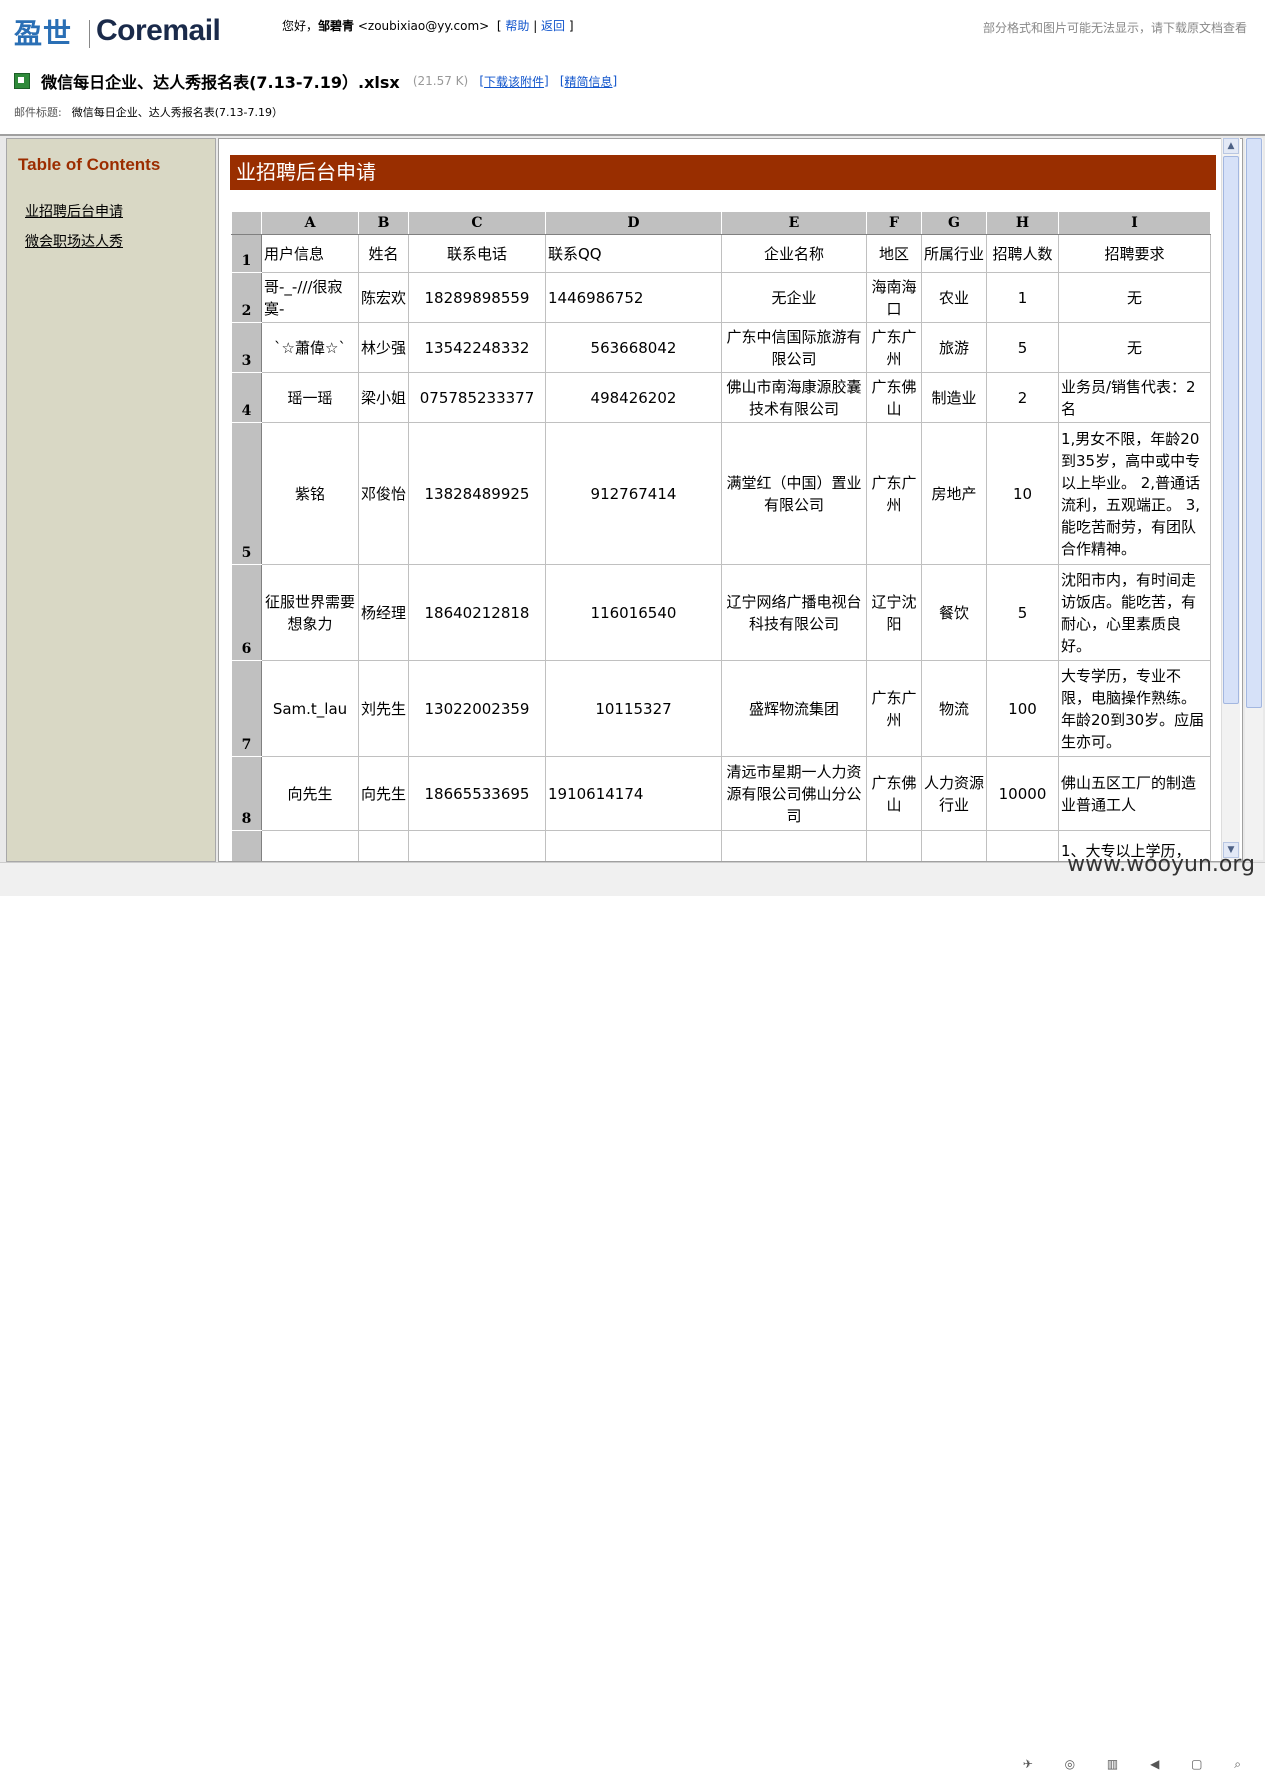 The image size is (1265, 1772). Describe the element at coordinates (954, 493) in the screenshot. I see `table-cell: 房地产` at that location.